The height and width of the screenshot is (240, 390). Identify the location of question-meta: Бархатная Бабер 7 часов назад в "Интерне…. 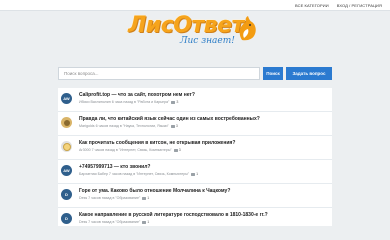
(138, 174).